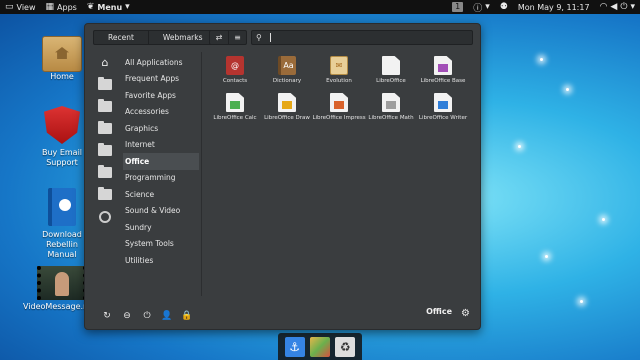 This screenshot has width=640, height=360. Describe the element at coordinates (161, 95) in the screenshot. I see `category-item: Favorite Apps` at that location.